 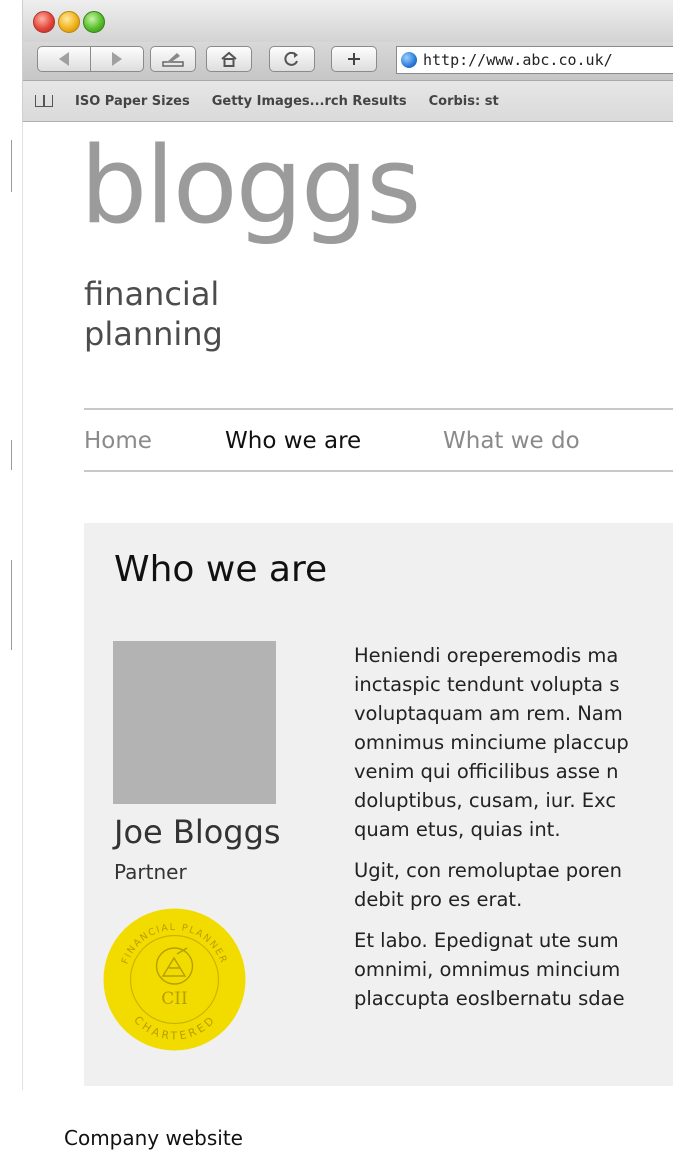 What do you see at coordinates (518, 60) in the screenshot?
I see `address-bar-url: http://www.abc.co.uk/` at bounding box center [518, 60].